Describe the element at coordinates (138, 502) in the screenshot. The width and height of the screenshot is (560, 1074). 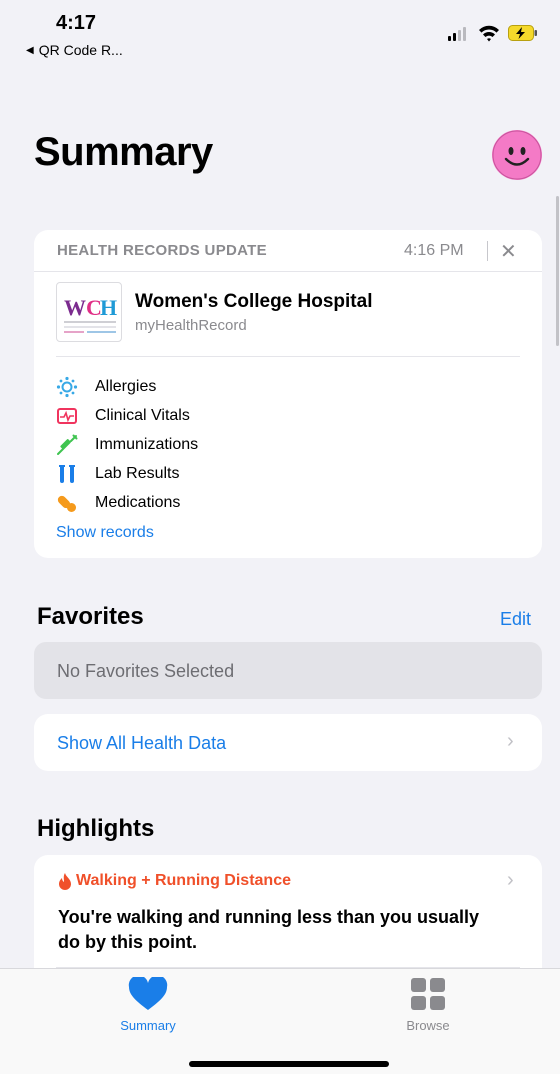
I see `record-label: Medications` at that location.